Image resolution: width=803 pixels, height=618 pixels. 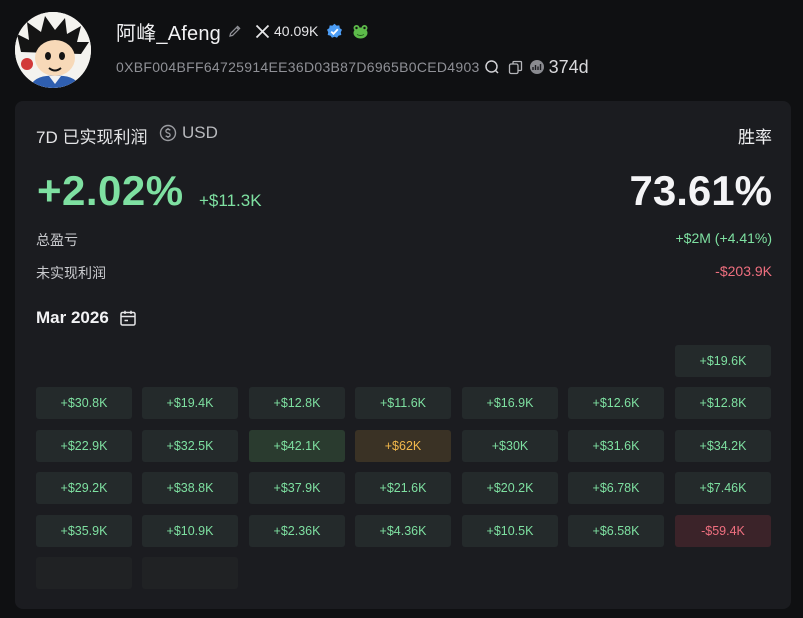 What do you see at coordinates (297, 488) in the screenshot?
I see `calendar-day: +$37.9K` at bounding box center [297, 488].